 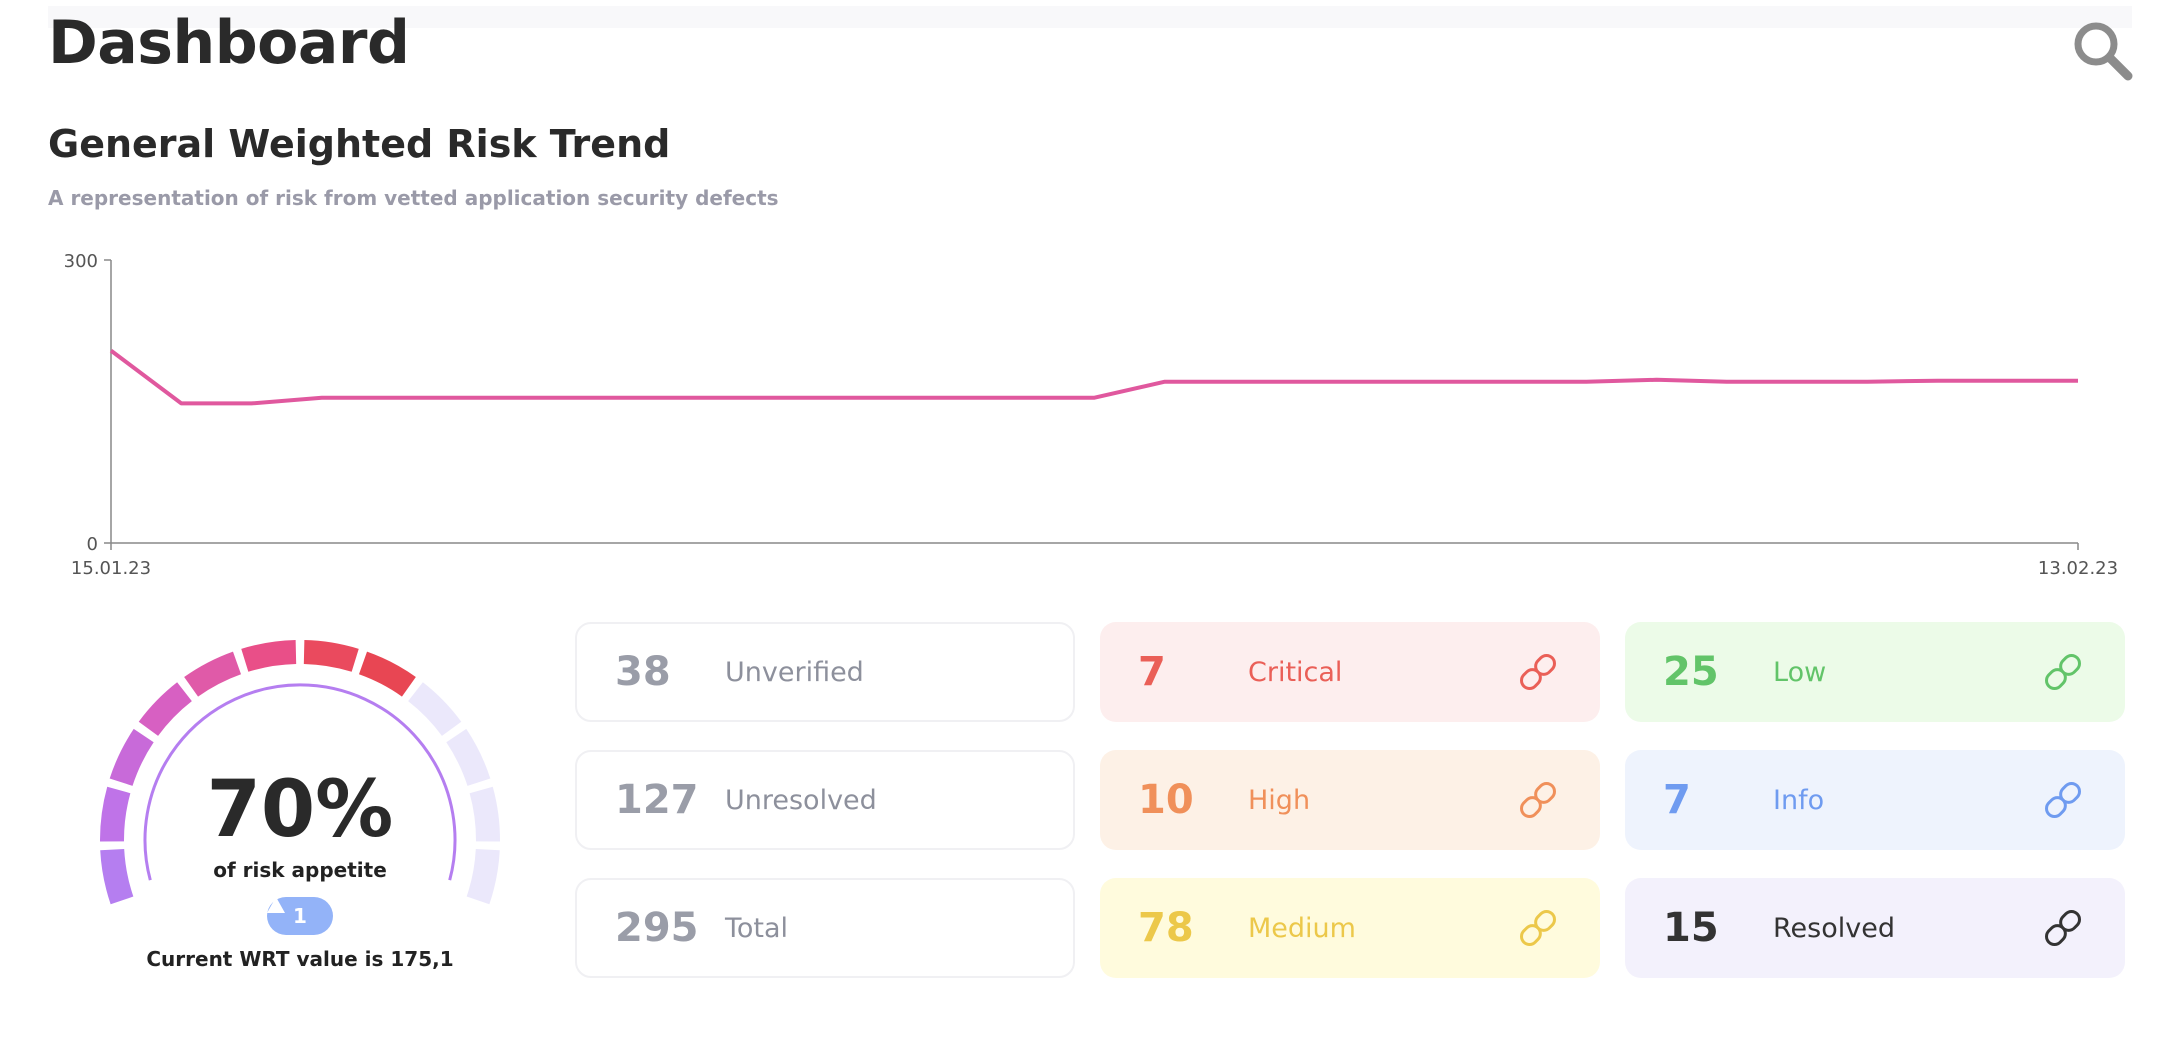 What do you see at coordinates (825, 928) in the screenshot?
I see `stat-card-total: 295 Total` at bounding box center [825, 928].